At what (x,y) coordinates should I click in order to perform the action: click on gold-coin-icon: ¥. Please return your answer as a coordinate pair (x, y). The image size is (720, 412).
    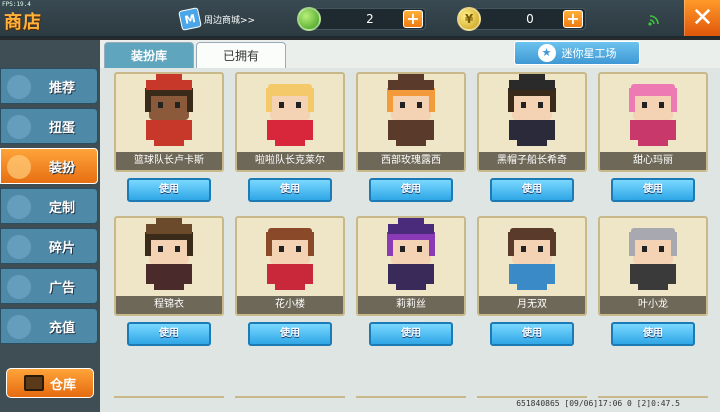
    Looking at the image, I should click on (469, 19).